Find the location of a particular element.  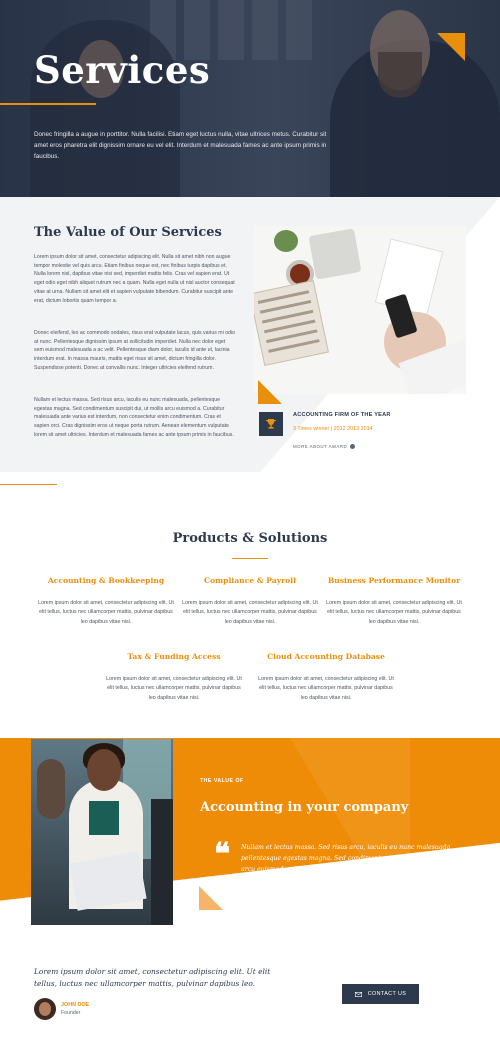

hero-accent-line is located at coordinates (48, 104).